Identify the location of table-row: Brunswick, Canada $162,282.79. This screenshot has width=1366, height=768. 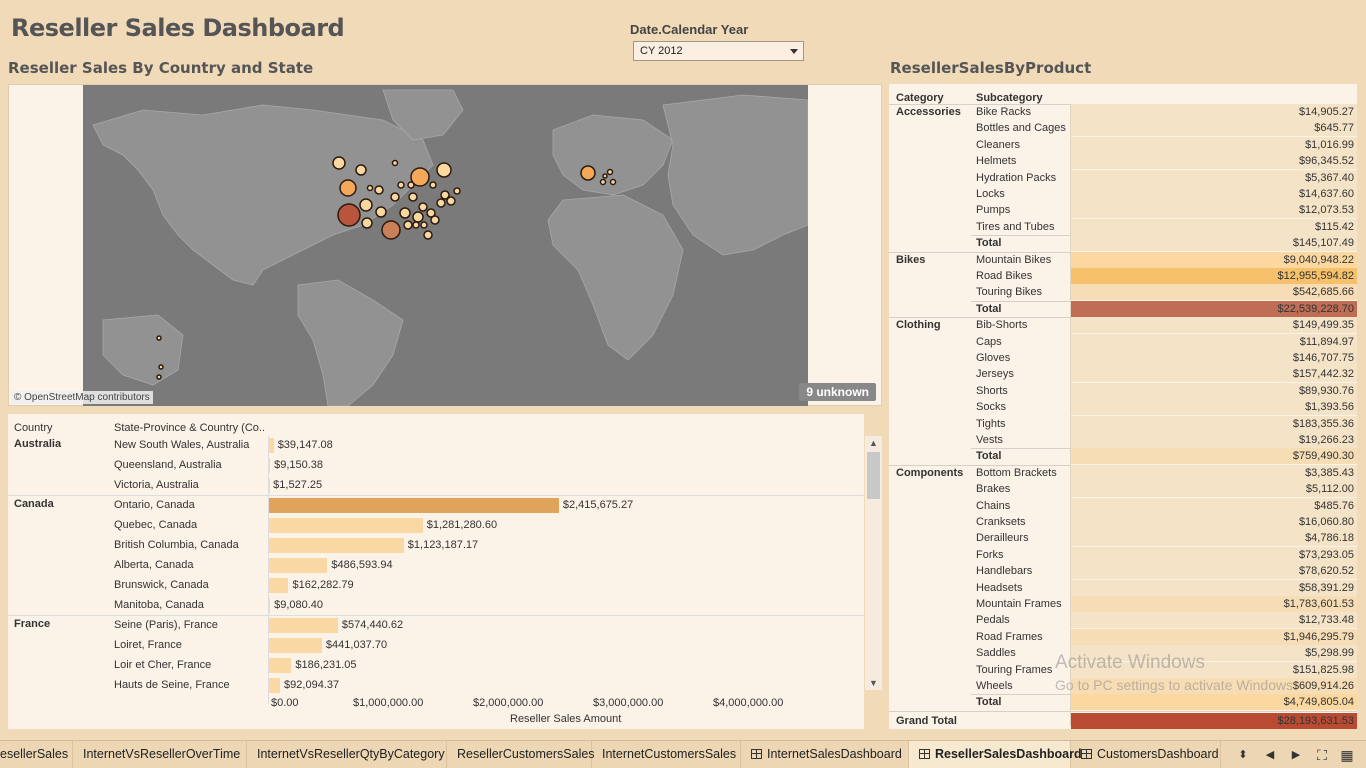
(436, 586).